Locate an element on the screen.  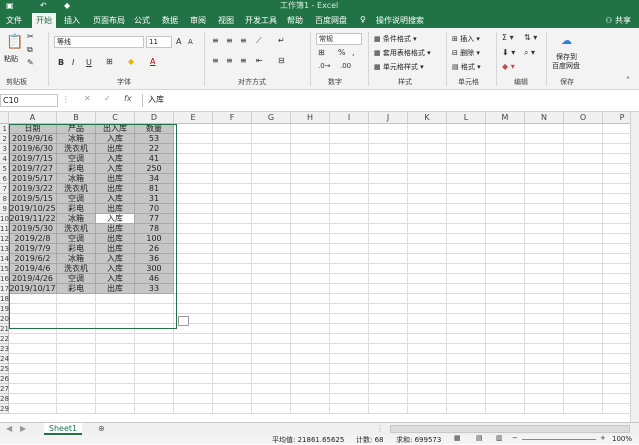
tab-file: 文件 is located at coordinates (14, 20).